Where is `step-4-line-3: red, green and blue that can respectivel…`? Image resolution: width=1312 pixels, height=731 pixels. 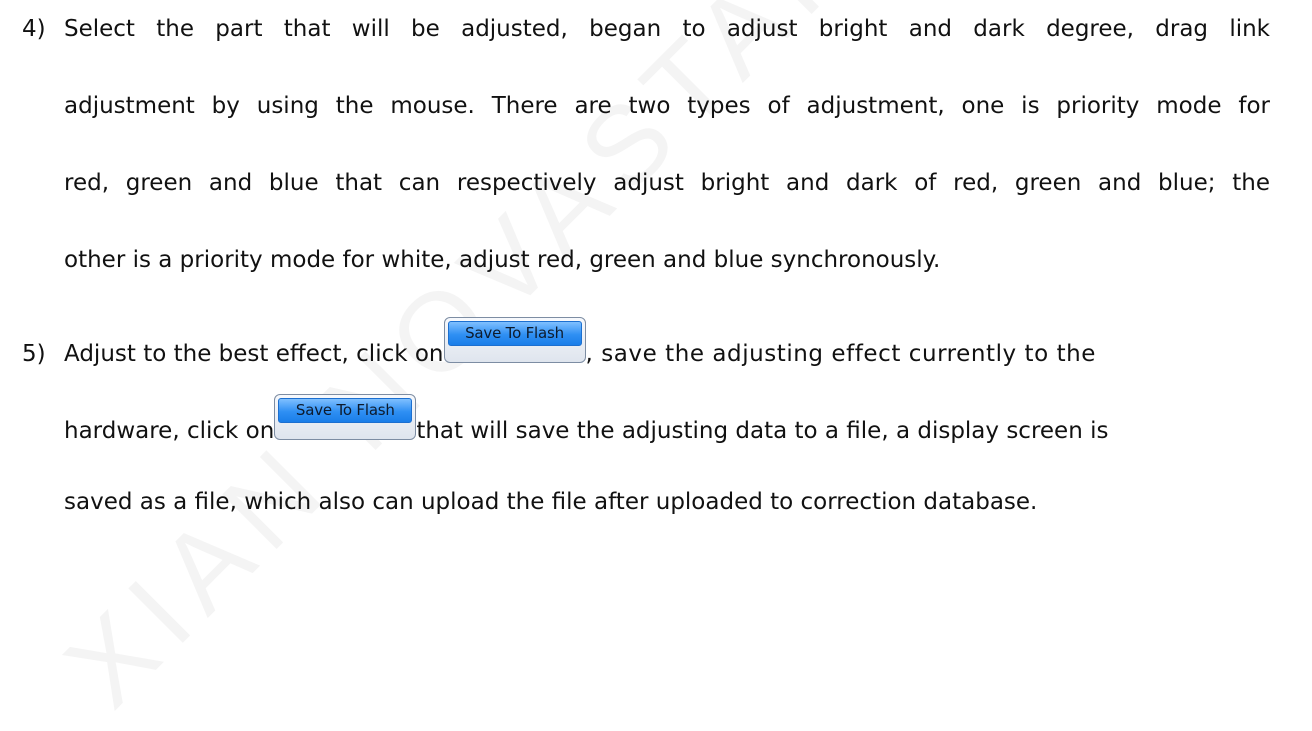
step-4-line-3: red, green and blue that can respectivel… is located at coordinates (667, 183).